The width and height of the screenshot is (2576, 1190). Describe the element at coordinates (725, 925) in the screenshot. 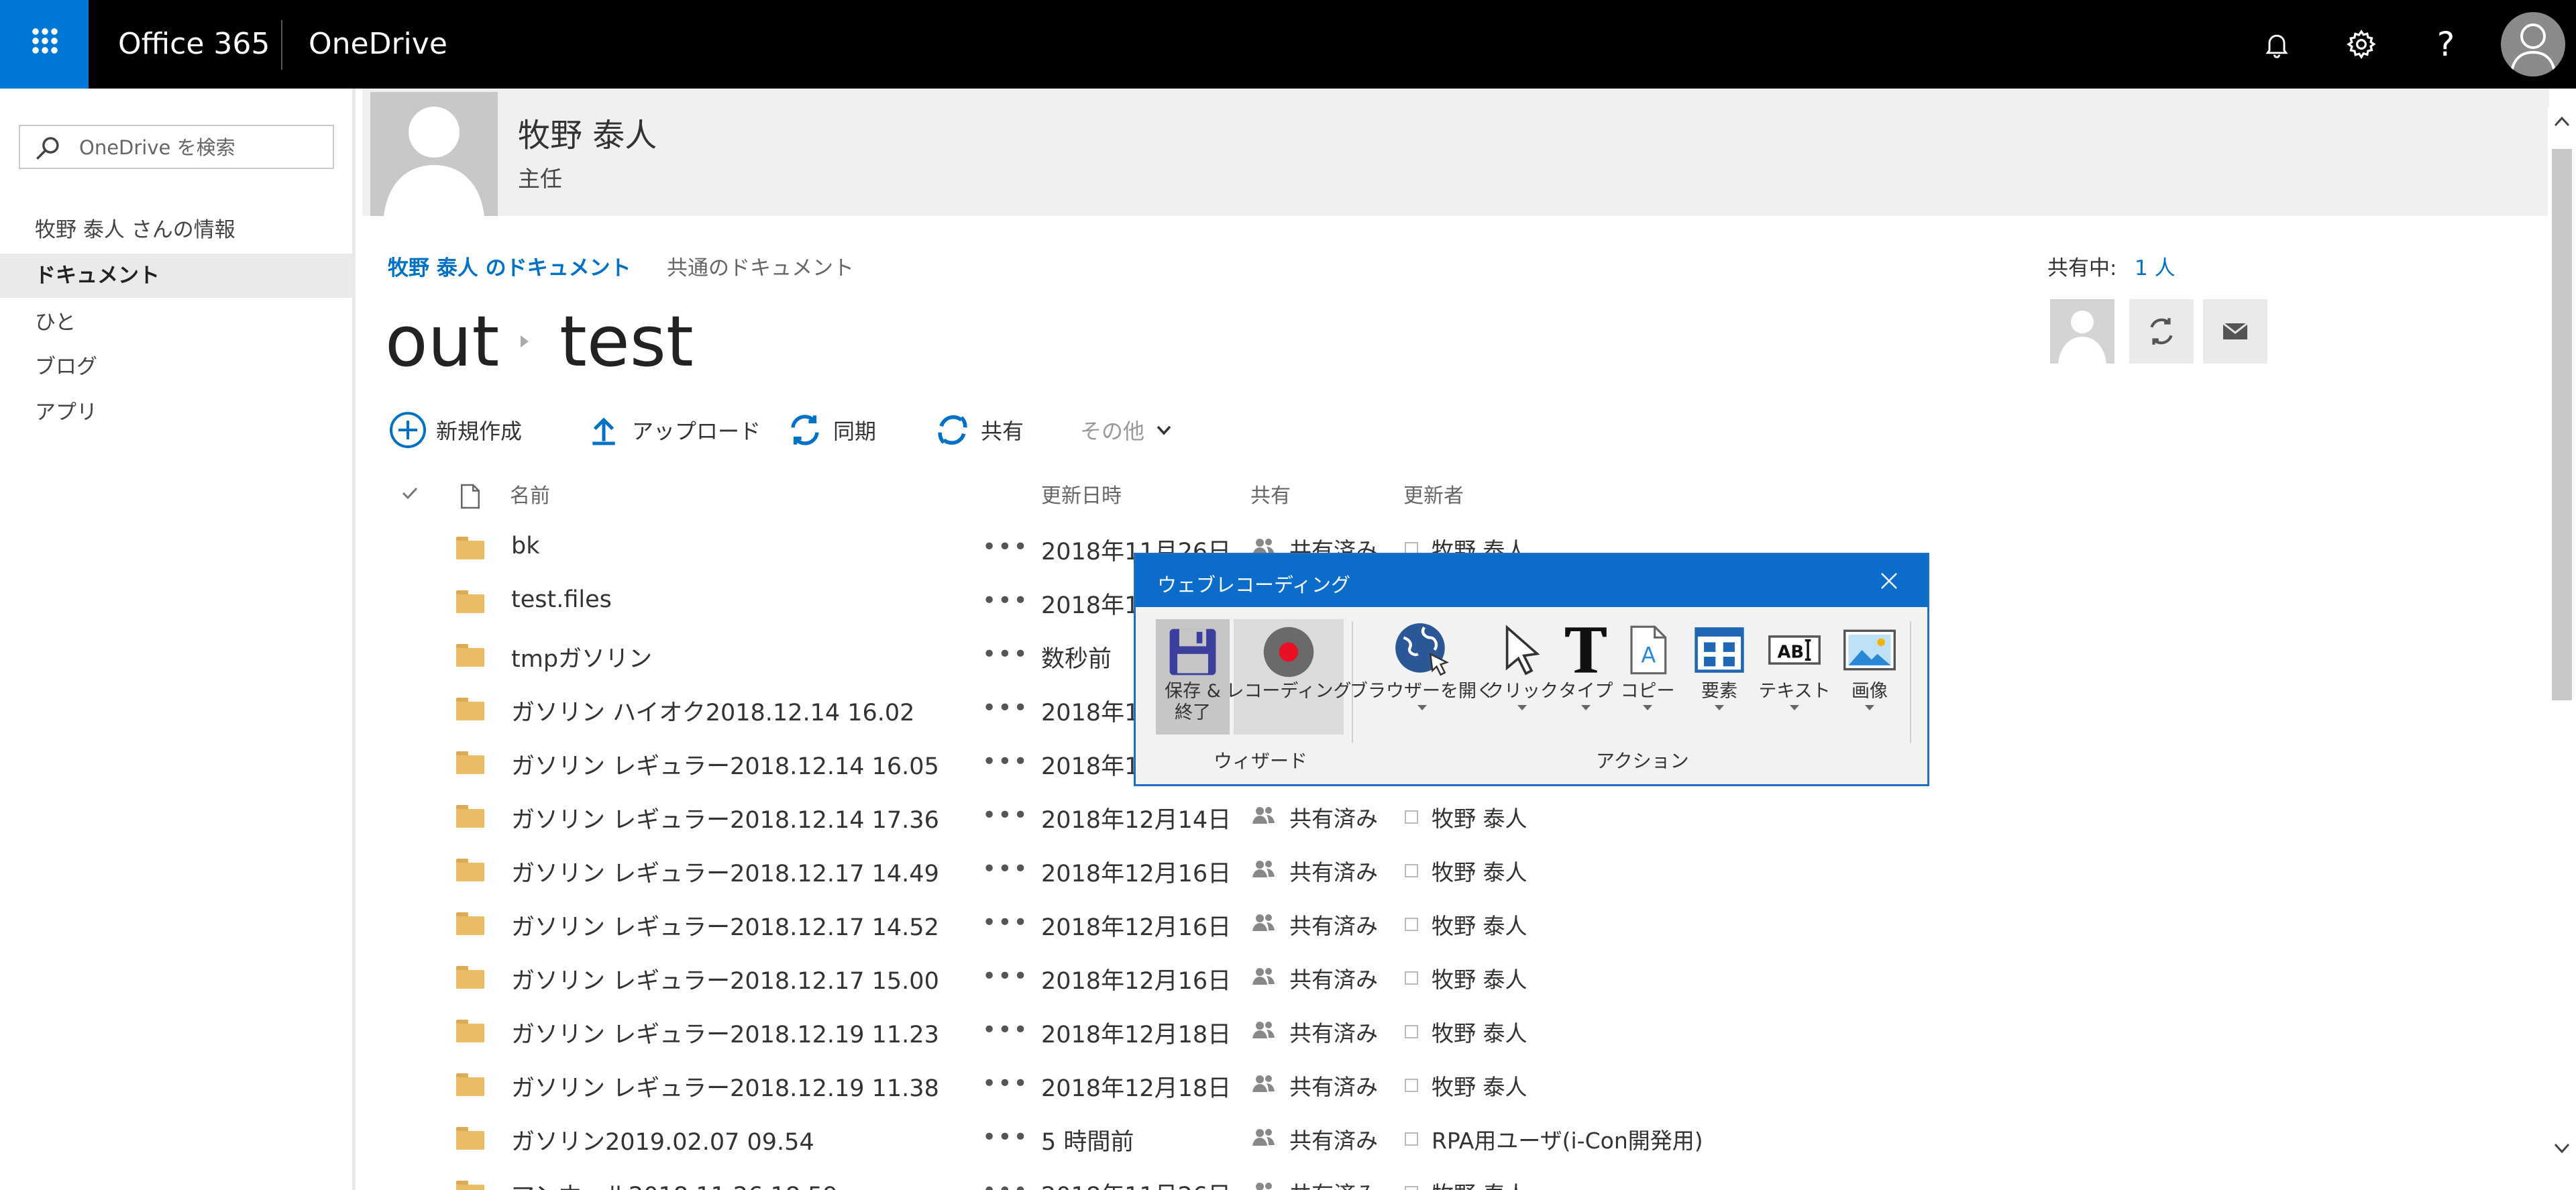

I see `item-name: ガソリン レギュラー2018.12.17 14.52` at that location.